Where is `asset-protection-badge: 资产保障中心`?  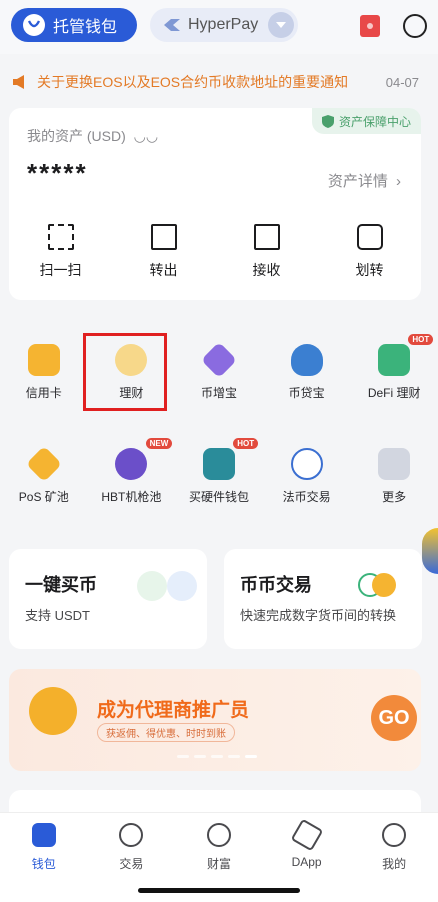 asset-protection-badge: 资产保障中心 is located at coordinates (366, 121).